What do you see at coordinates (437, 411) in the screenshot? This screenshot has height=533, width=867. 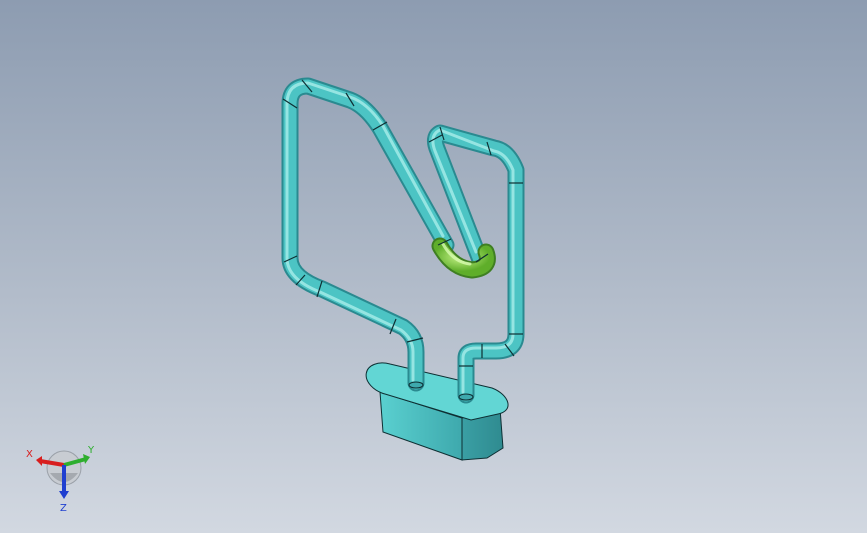 I see `base-block` at bounding box center [437, 411].